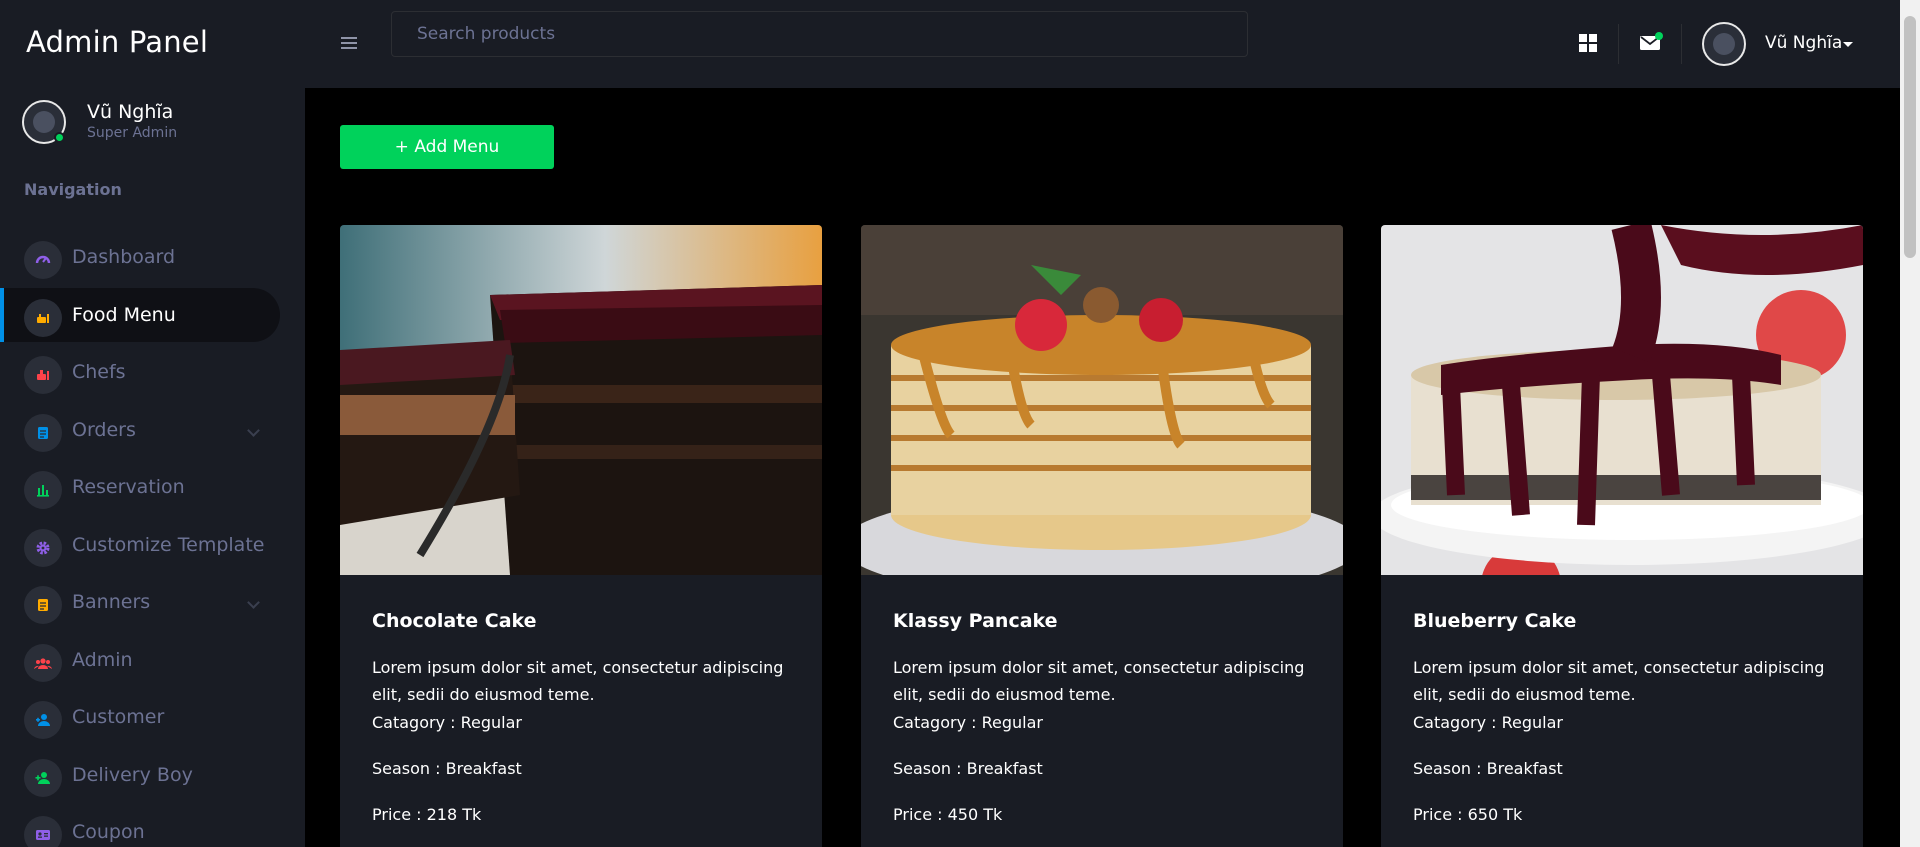  What do you see at coordinates (1622, 400) in the screenshot?
I see `food-image-blueberry-cake` at bounding box center [1622, 400].